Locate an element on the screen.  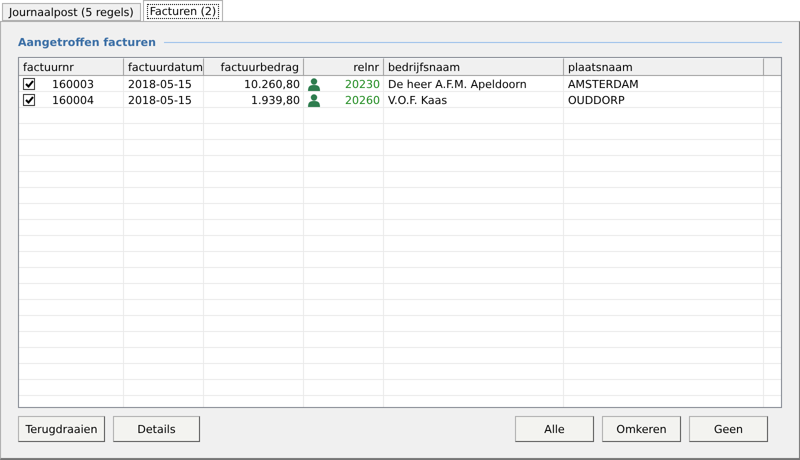
table-cell: 160004 is located at coordinates (73, 100).